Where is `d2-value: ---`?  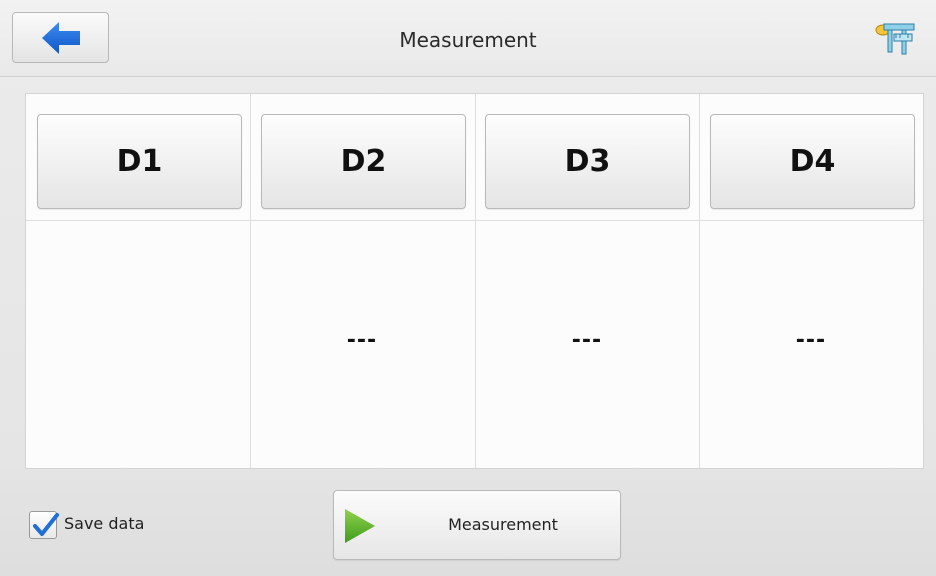 d2-value: --- is located at coordinates (362, 340).